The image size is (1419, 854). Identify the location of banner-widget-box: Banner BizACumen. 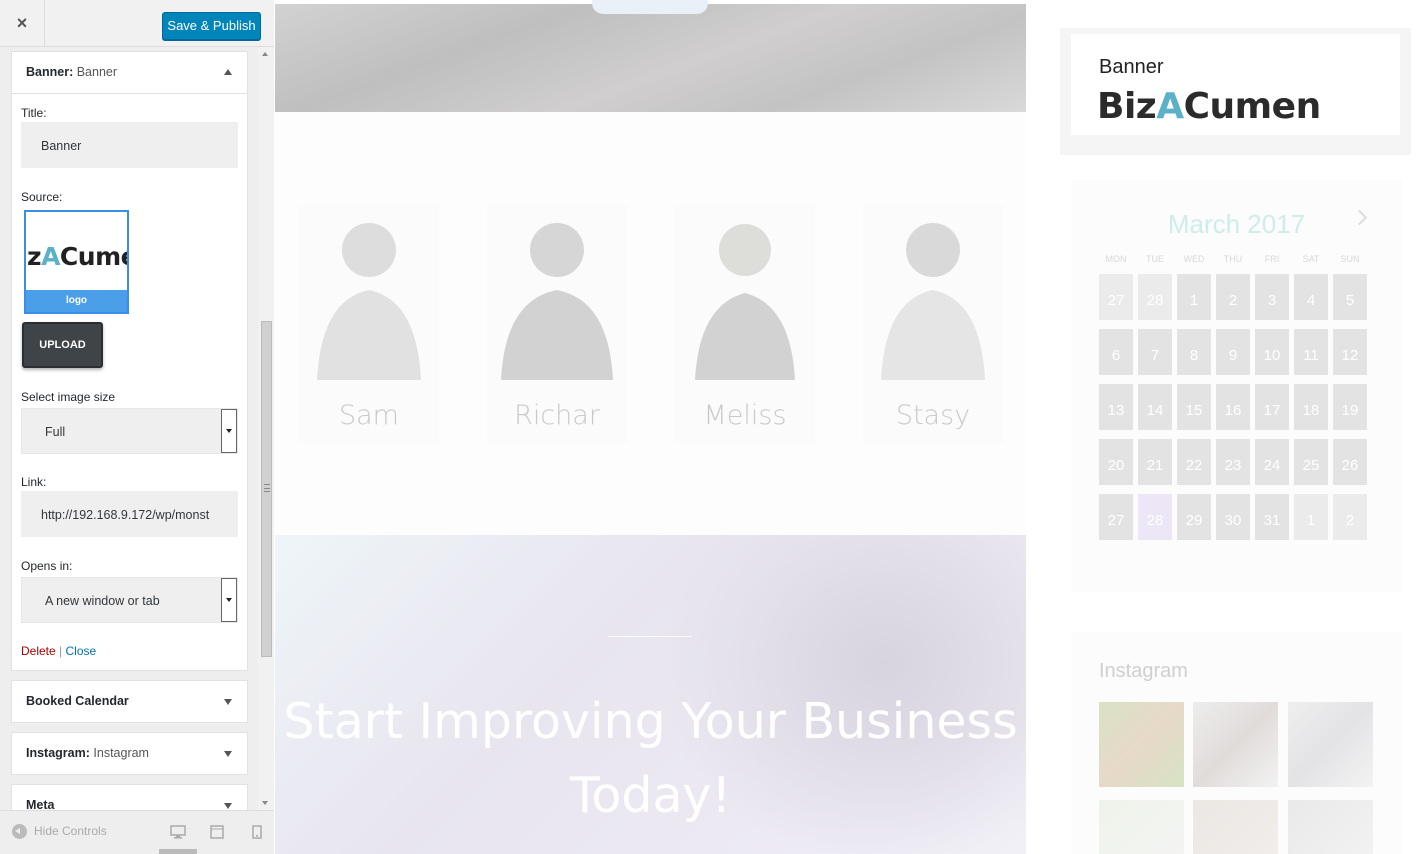
(1235, 84).